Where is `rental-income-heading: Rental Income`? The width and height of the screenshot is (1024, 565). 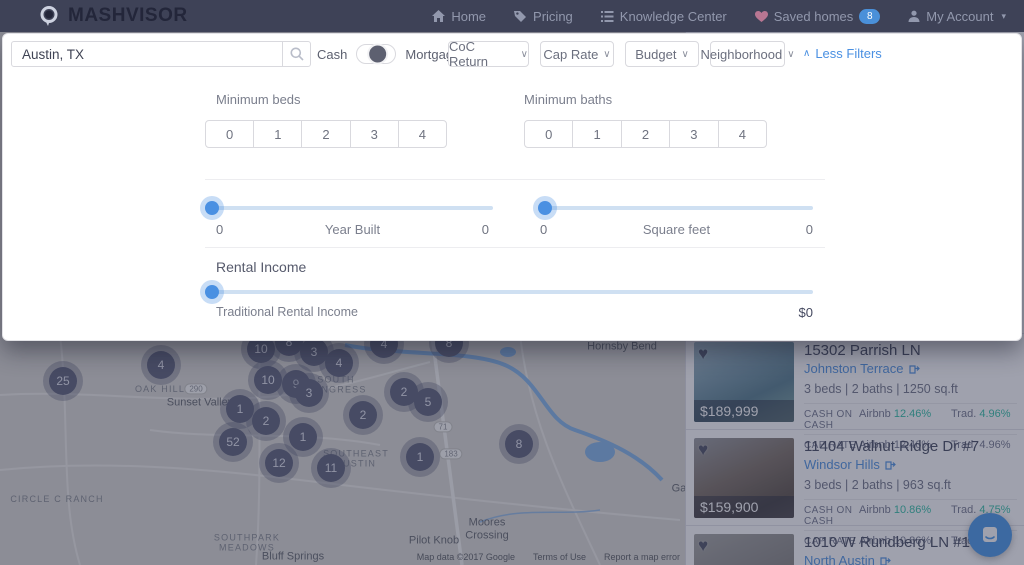
rental-income-heading: Rental Income is located at coordinates (261, 267).